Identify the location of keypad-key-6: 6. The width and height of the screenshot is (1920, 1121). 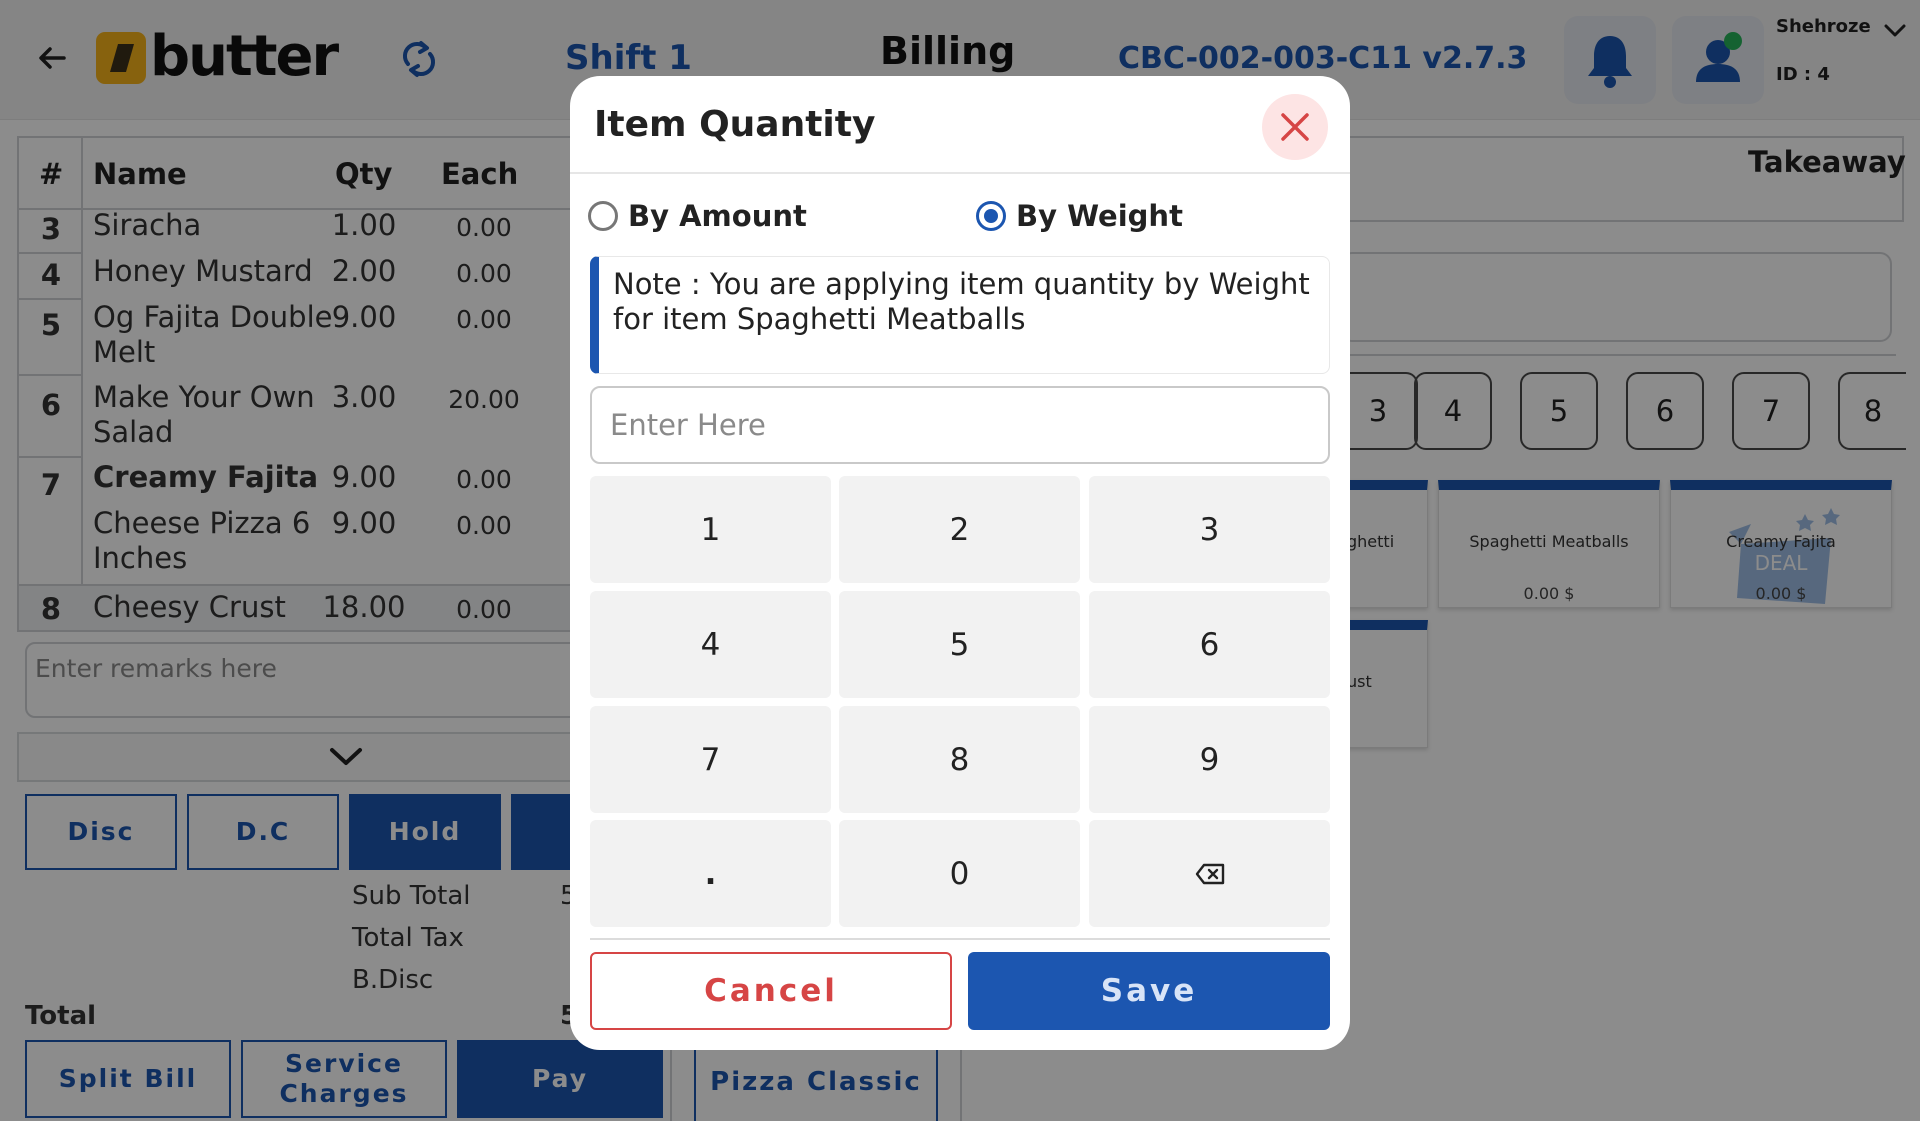
(1209, 644).